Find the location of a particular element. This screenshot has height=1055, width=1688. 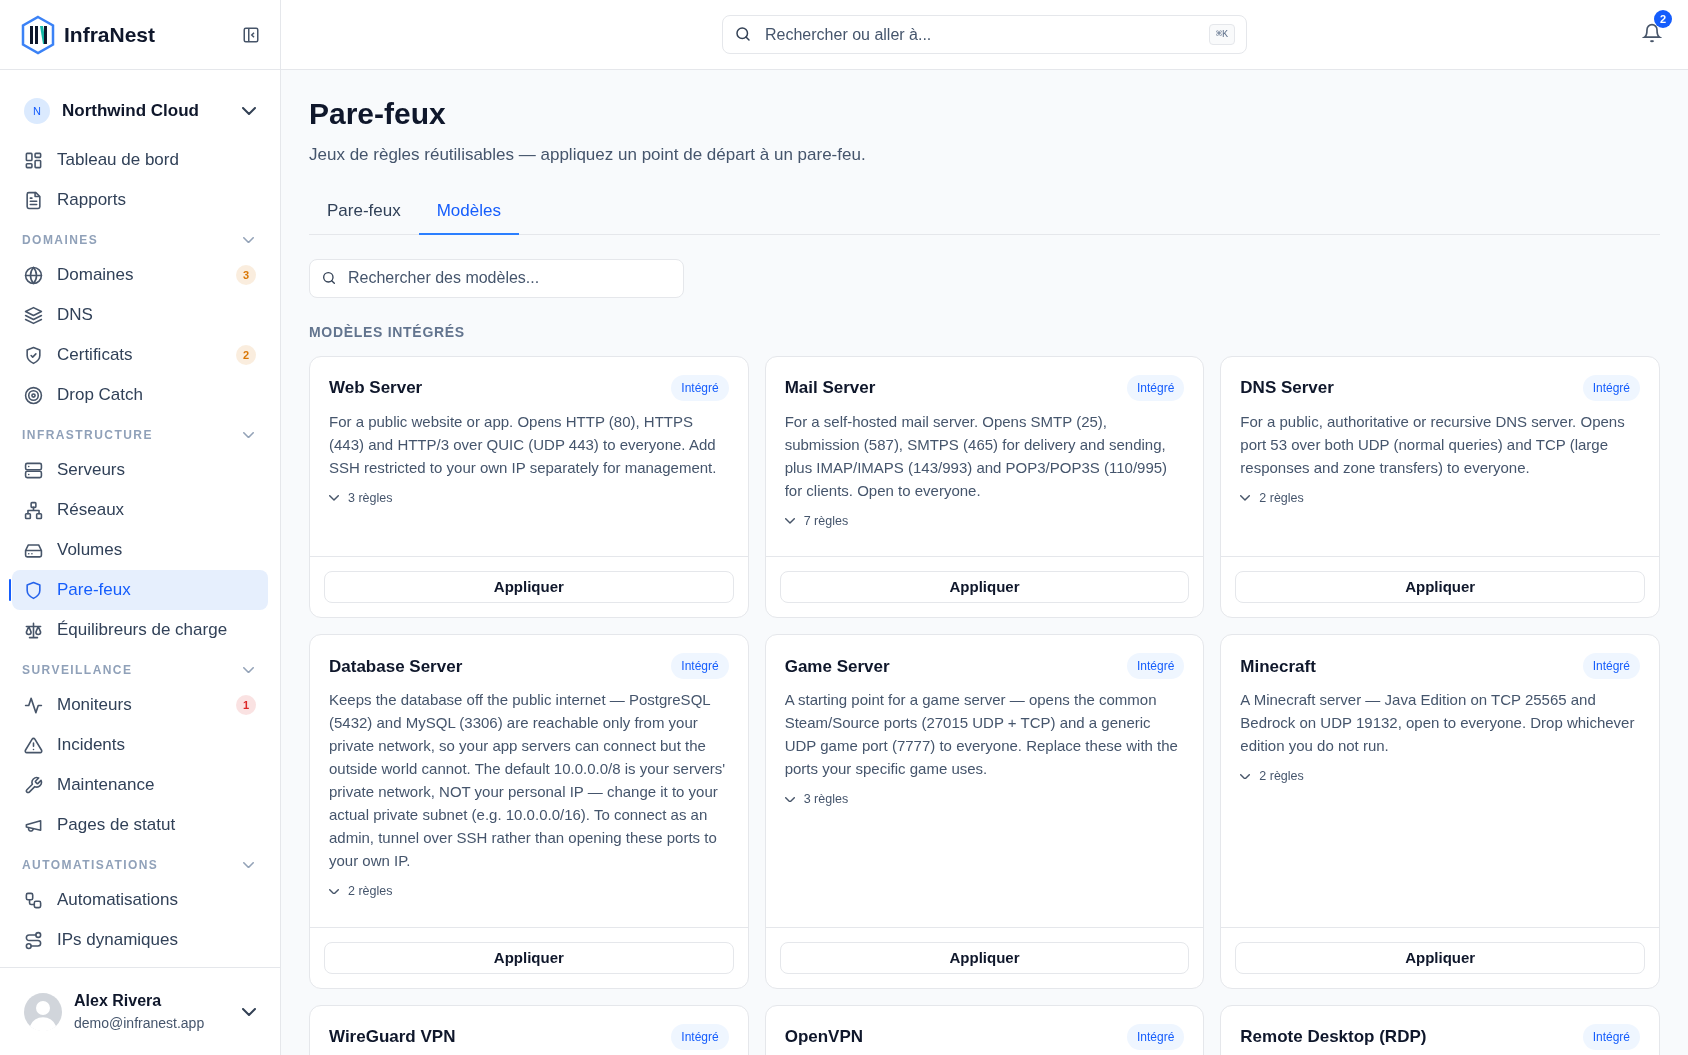

template-title: Web Server is located at coordinates (376, 387).